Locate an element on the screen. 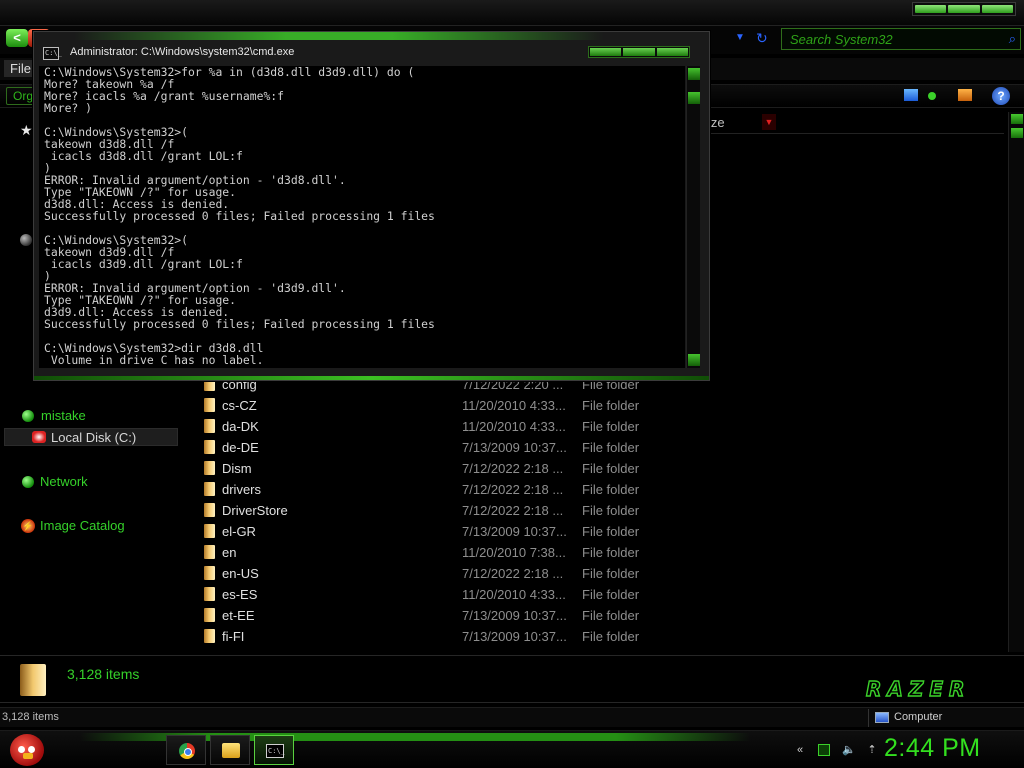 Image resolution: width=1024 pixels, height=768 pixels. drive-icon is located at coordinates (39, 437).